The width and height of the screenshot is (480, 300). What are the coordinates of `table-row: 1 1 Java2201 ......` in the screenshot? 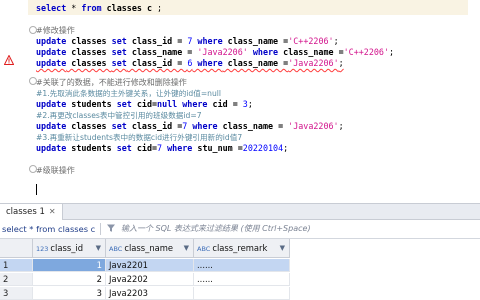 It's located at (240, 265).